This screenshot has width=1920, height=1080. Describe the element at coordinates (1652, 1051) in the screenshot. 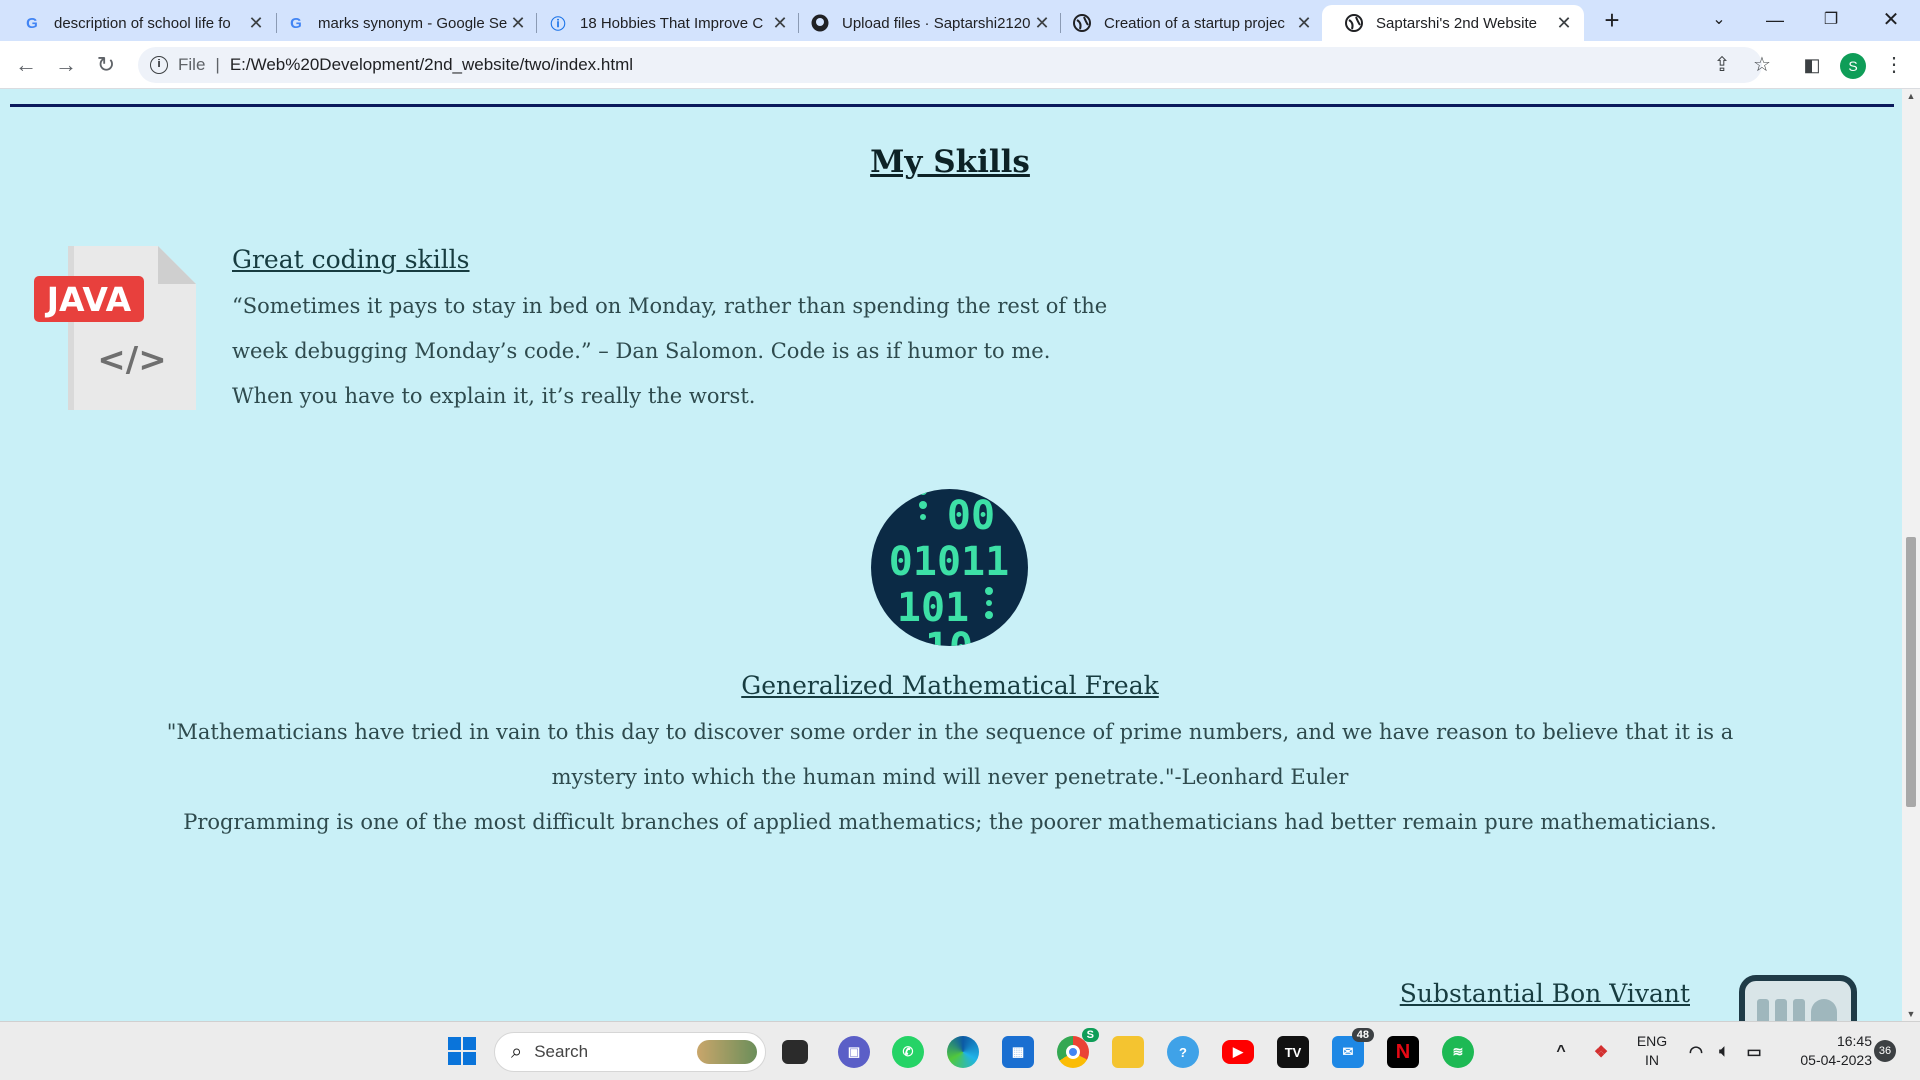

I see `language-indicator: ENG IN` at that location.